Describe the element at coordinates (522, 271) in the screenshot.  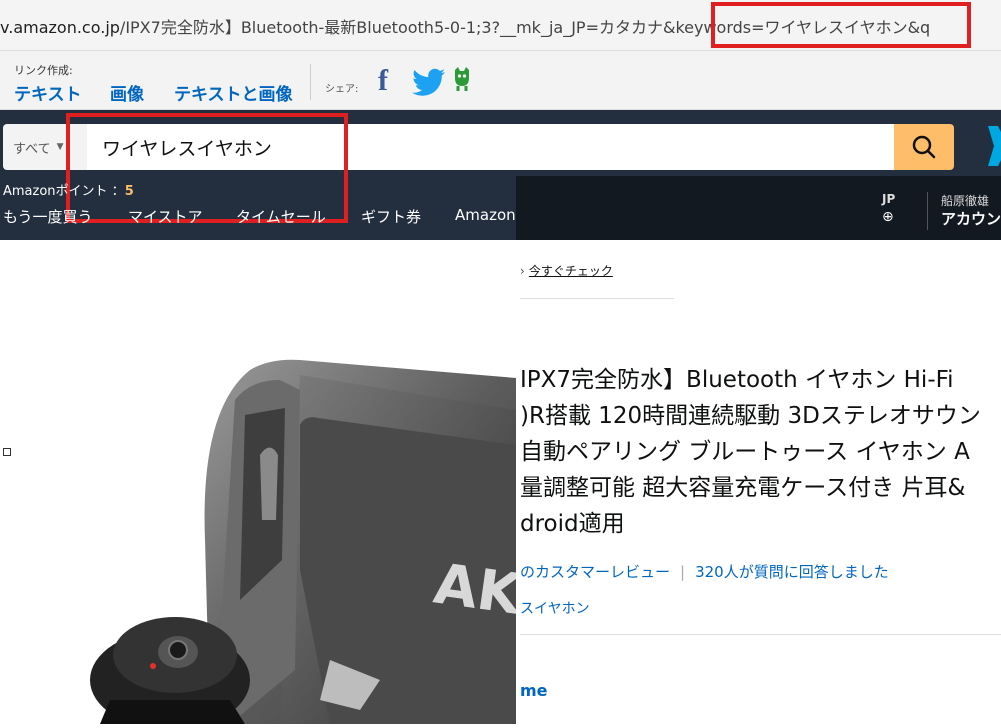
I see `chevron-right-icon: ›` at that location.